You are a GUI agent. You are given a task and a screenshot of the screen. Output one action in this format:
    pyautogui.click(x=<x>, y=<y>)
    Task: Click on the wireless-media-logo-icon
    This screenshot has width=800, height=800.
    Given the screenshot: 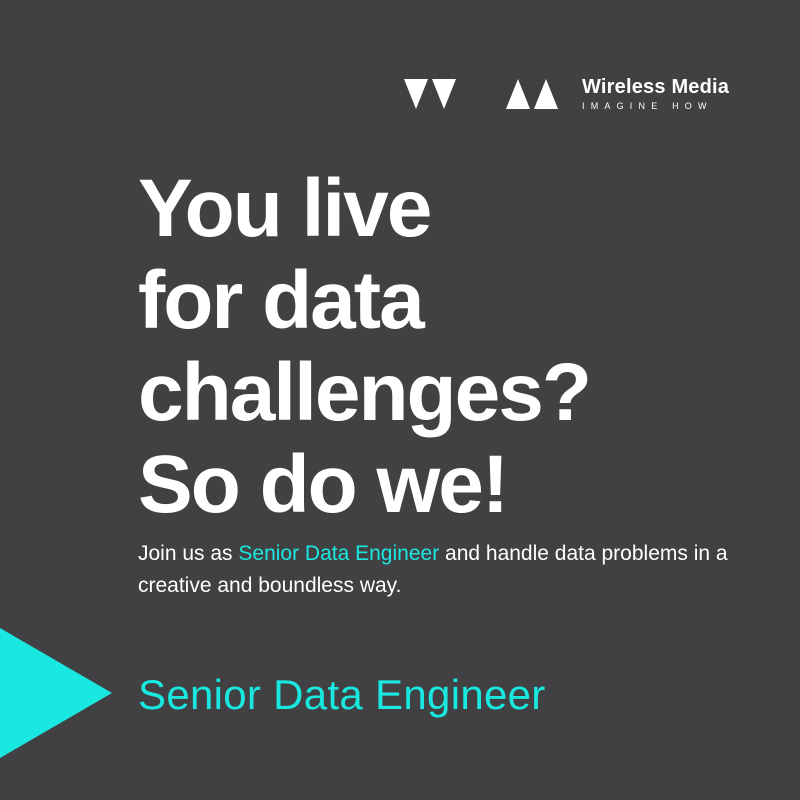 What is the action you would take?
    pyautogui.click(x=481, y=94)
    